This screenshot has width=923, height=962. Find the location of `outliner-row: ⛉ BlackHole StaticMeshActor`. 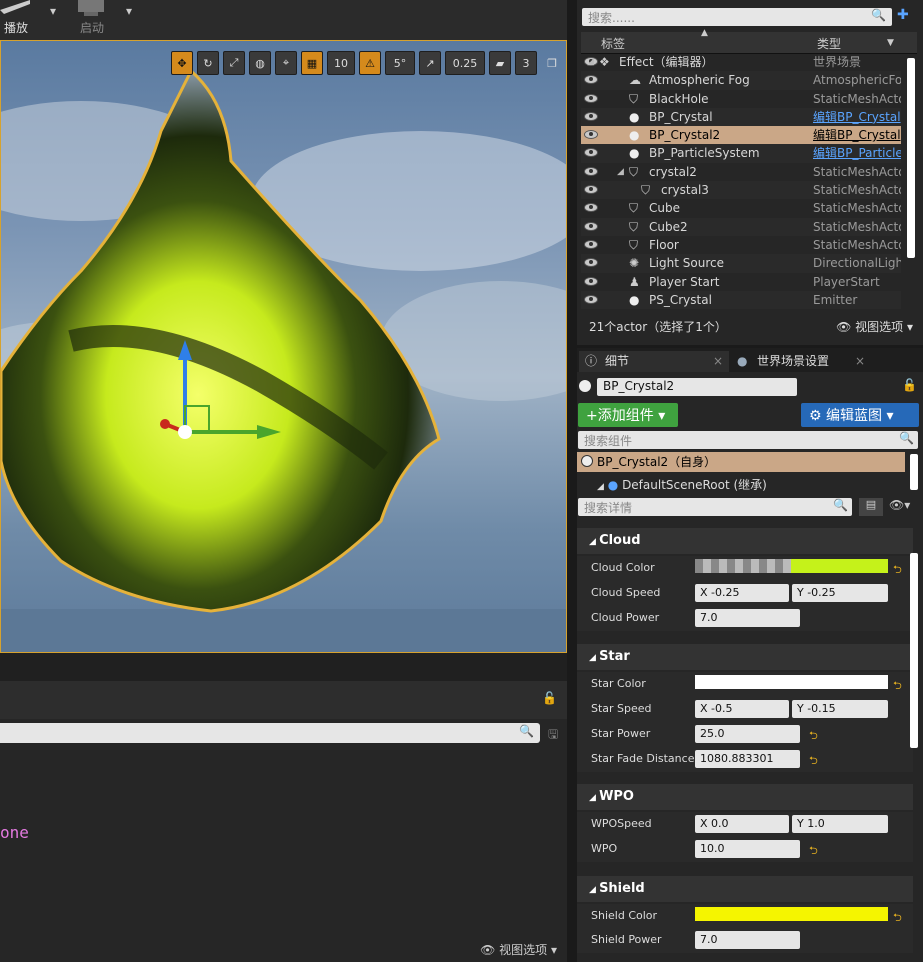

outliner-row: ⛉ BlackHole StaticMeshActor is located at coordinates (741, 99).